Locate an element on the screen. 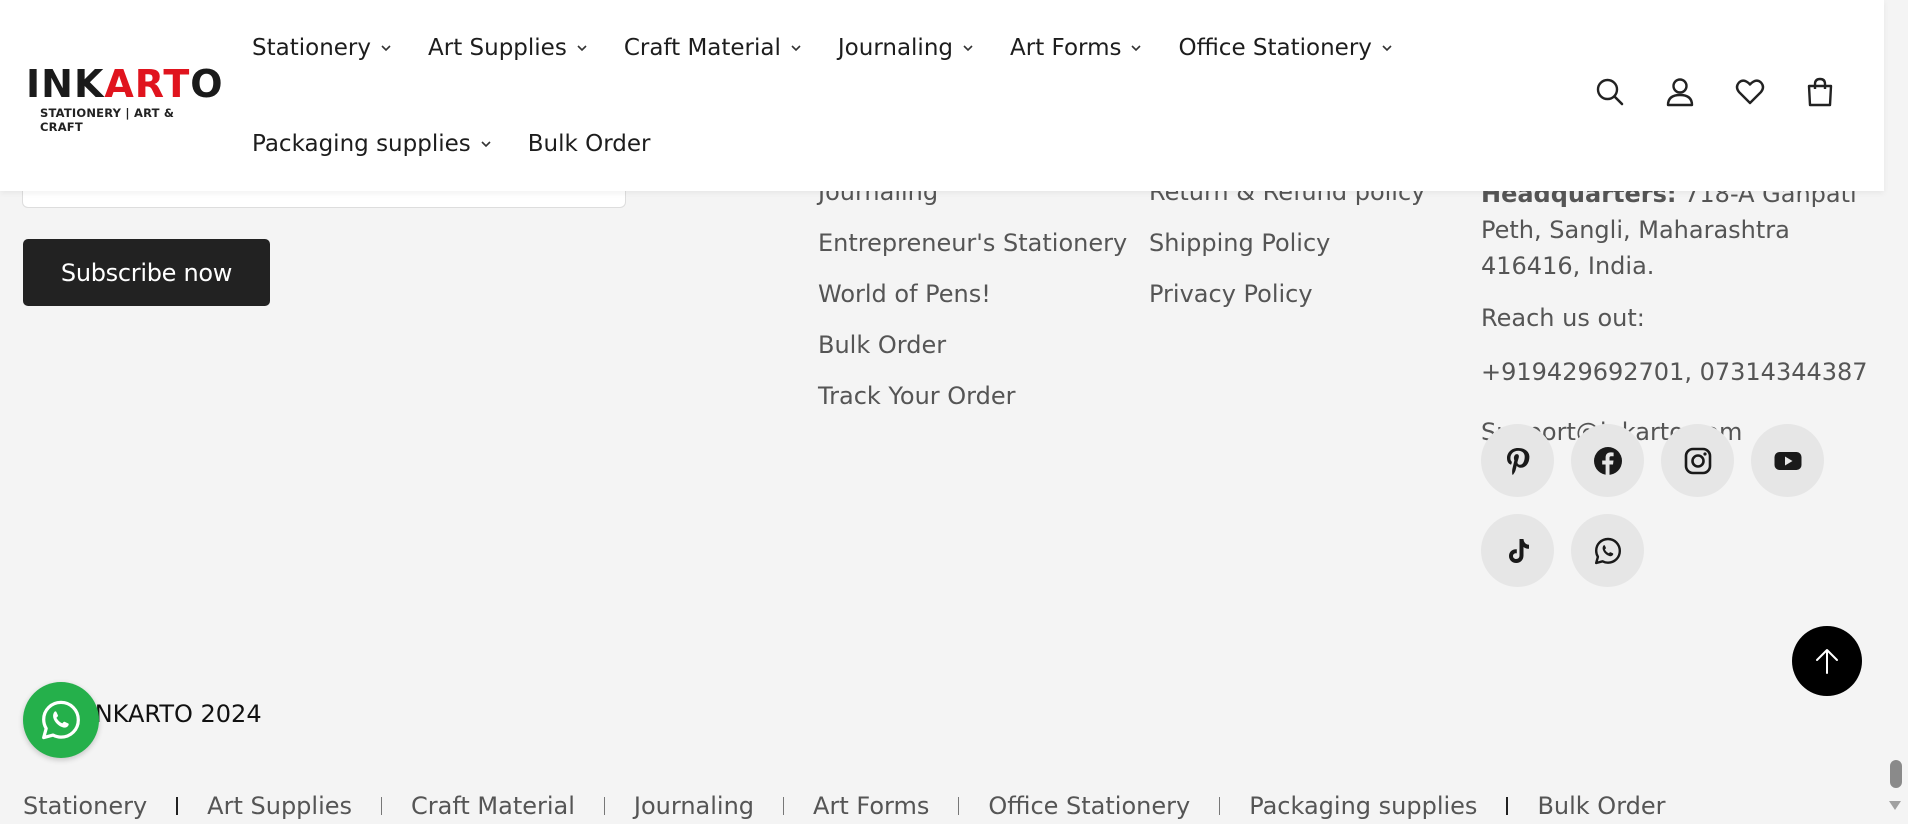  back-to-top-button is located at coordinates (1827, 661).